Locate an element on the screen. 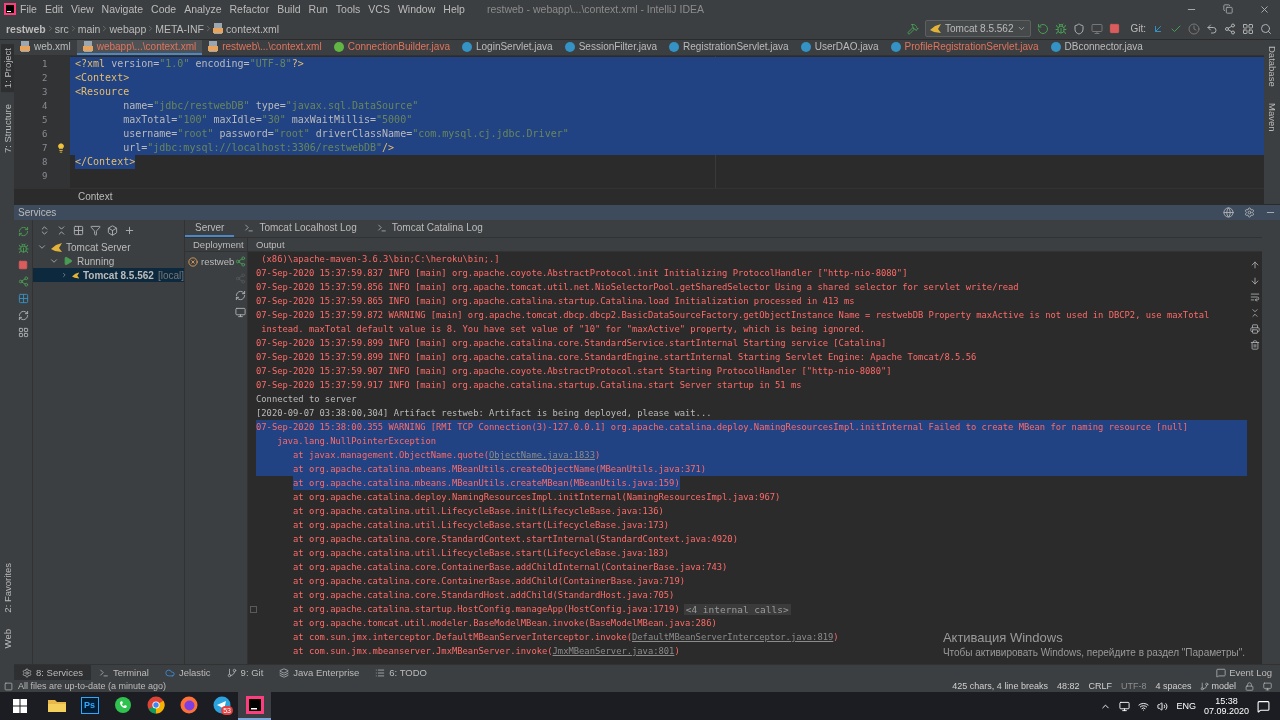 The height and width of the screenshot is (720, 1280). branch-icon is located at coordinates (231, 672).